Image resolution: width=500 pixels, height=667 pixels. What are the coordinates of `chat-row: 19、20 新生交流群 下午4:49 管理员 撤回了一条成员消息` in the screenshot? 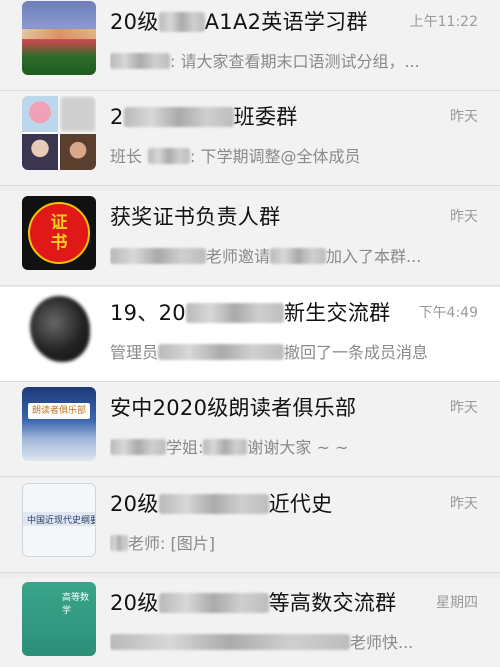 It's located at (250, 334).